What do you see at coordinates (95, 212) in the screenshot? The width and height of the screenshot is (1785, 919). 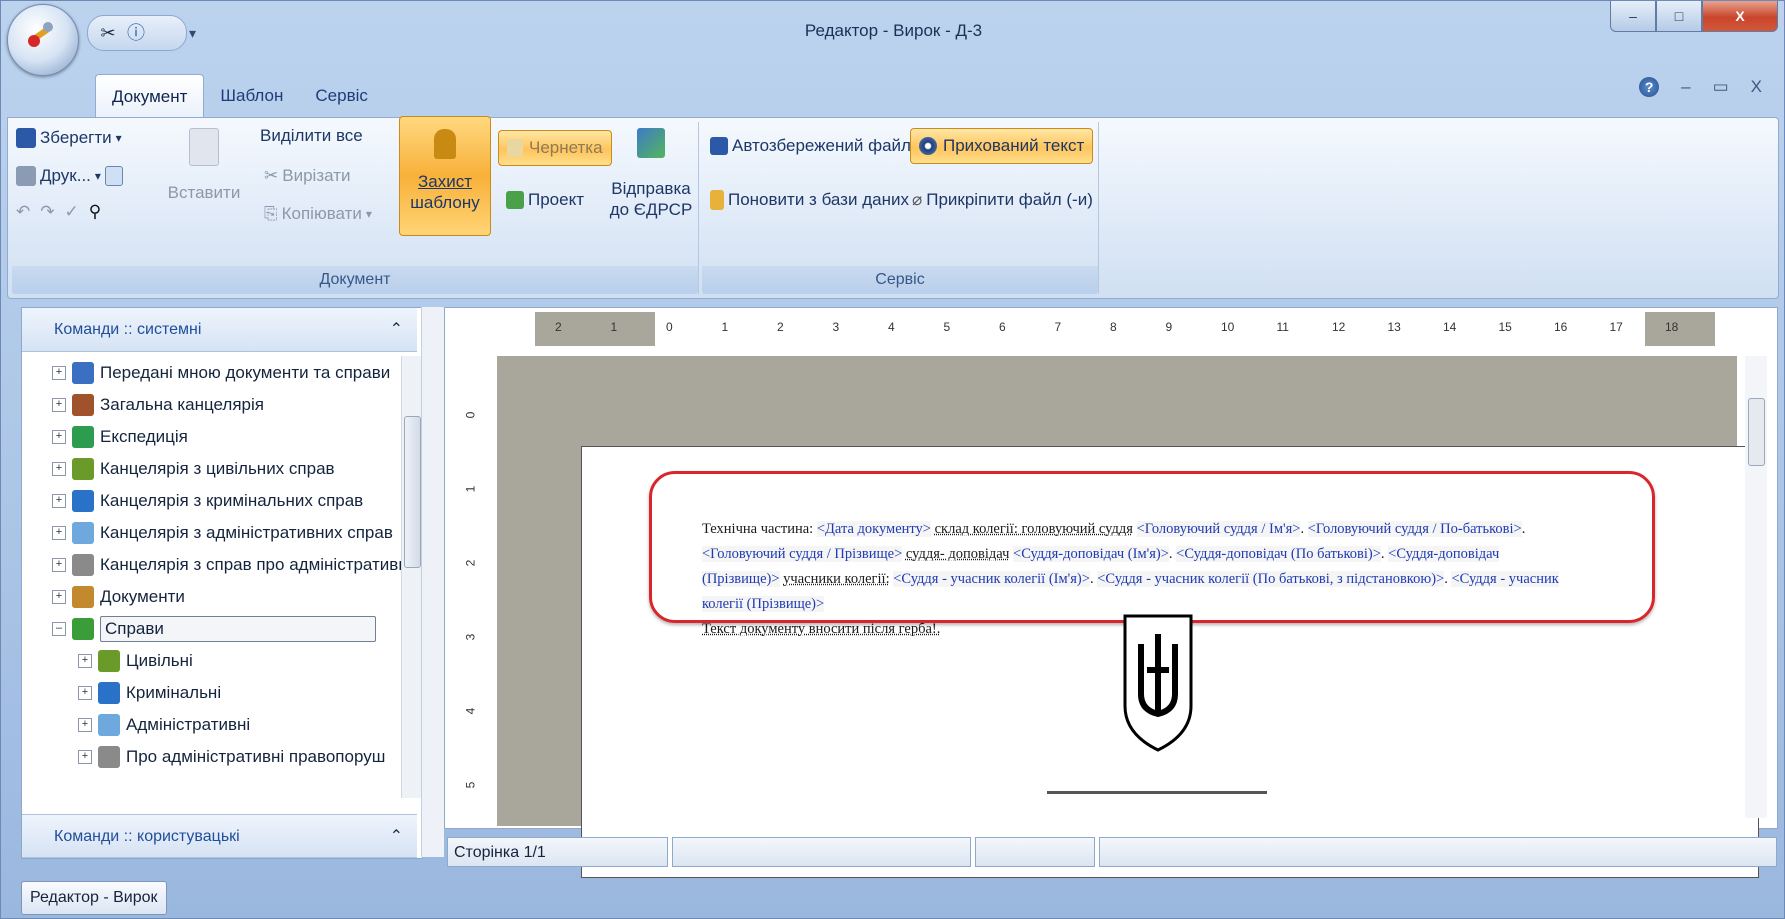 I see `find-binoculars-icon: ⚲` at bounding box center [95, 212].